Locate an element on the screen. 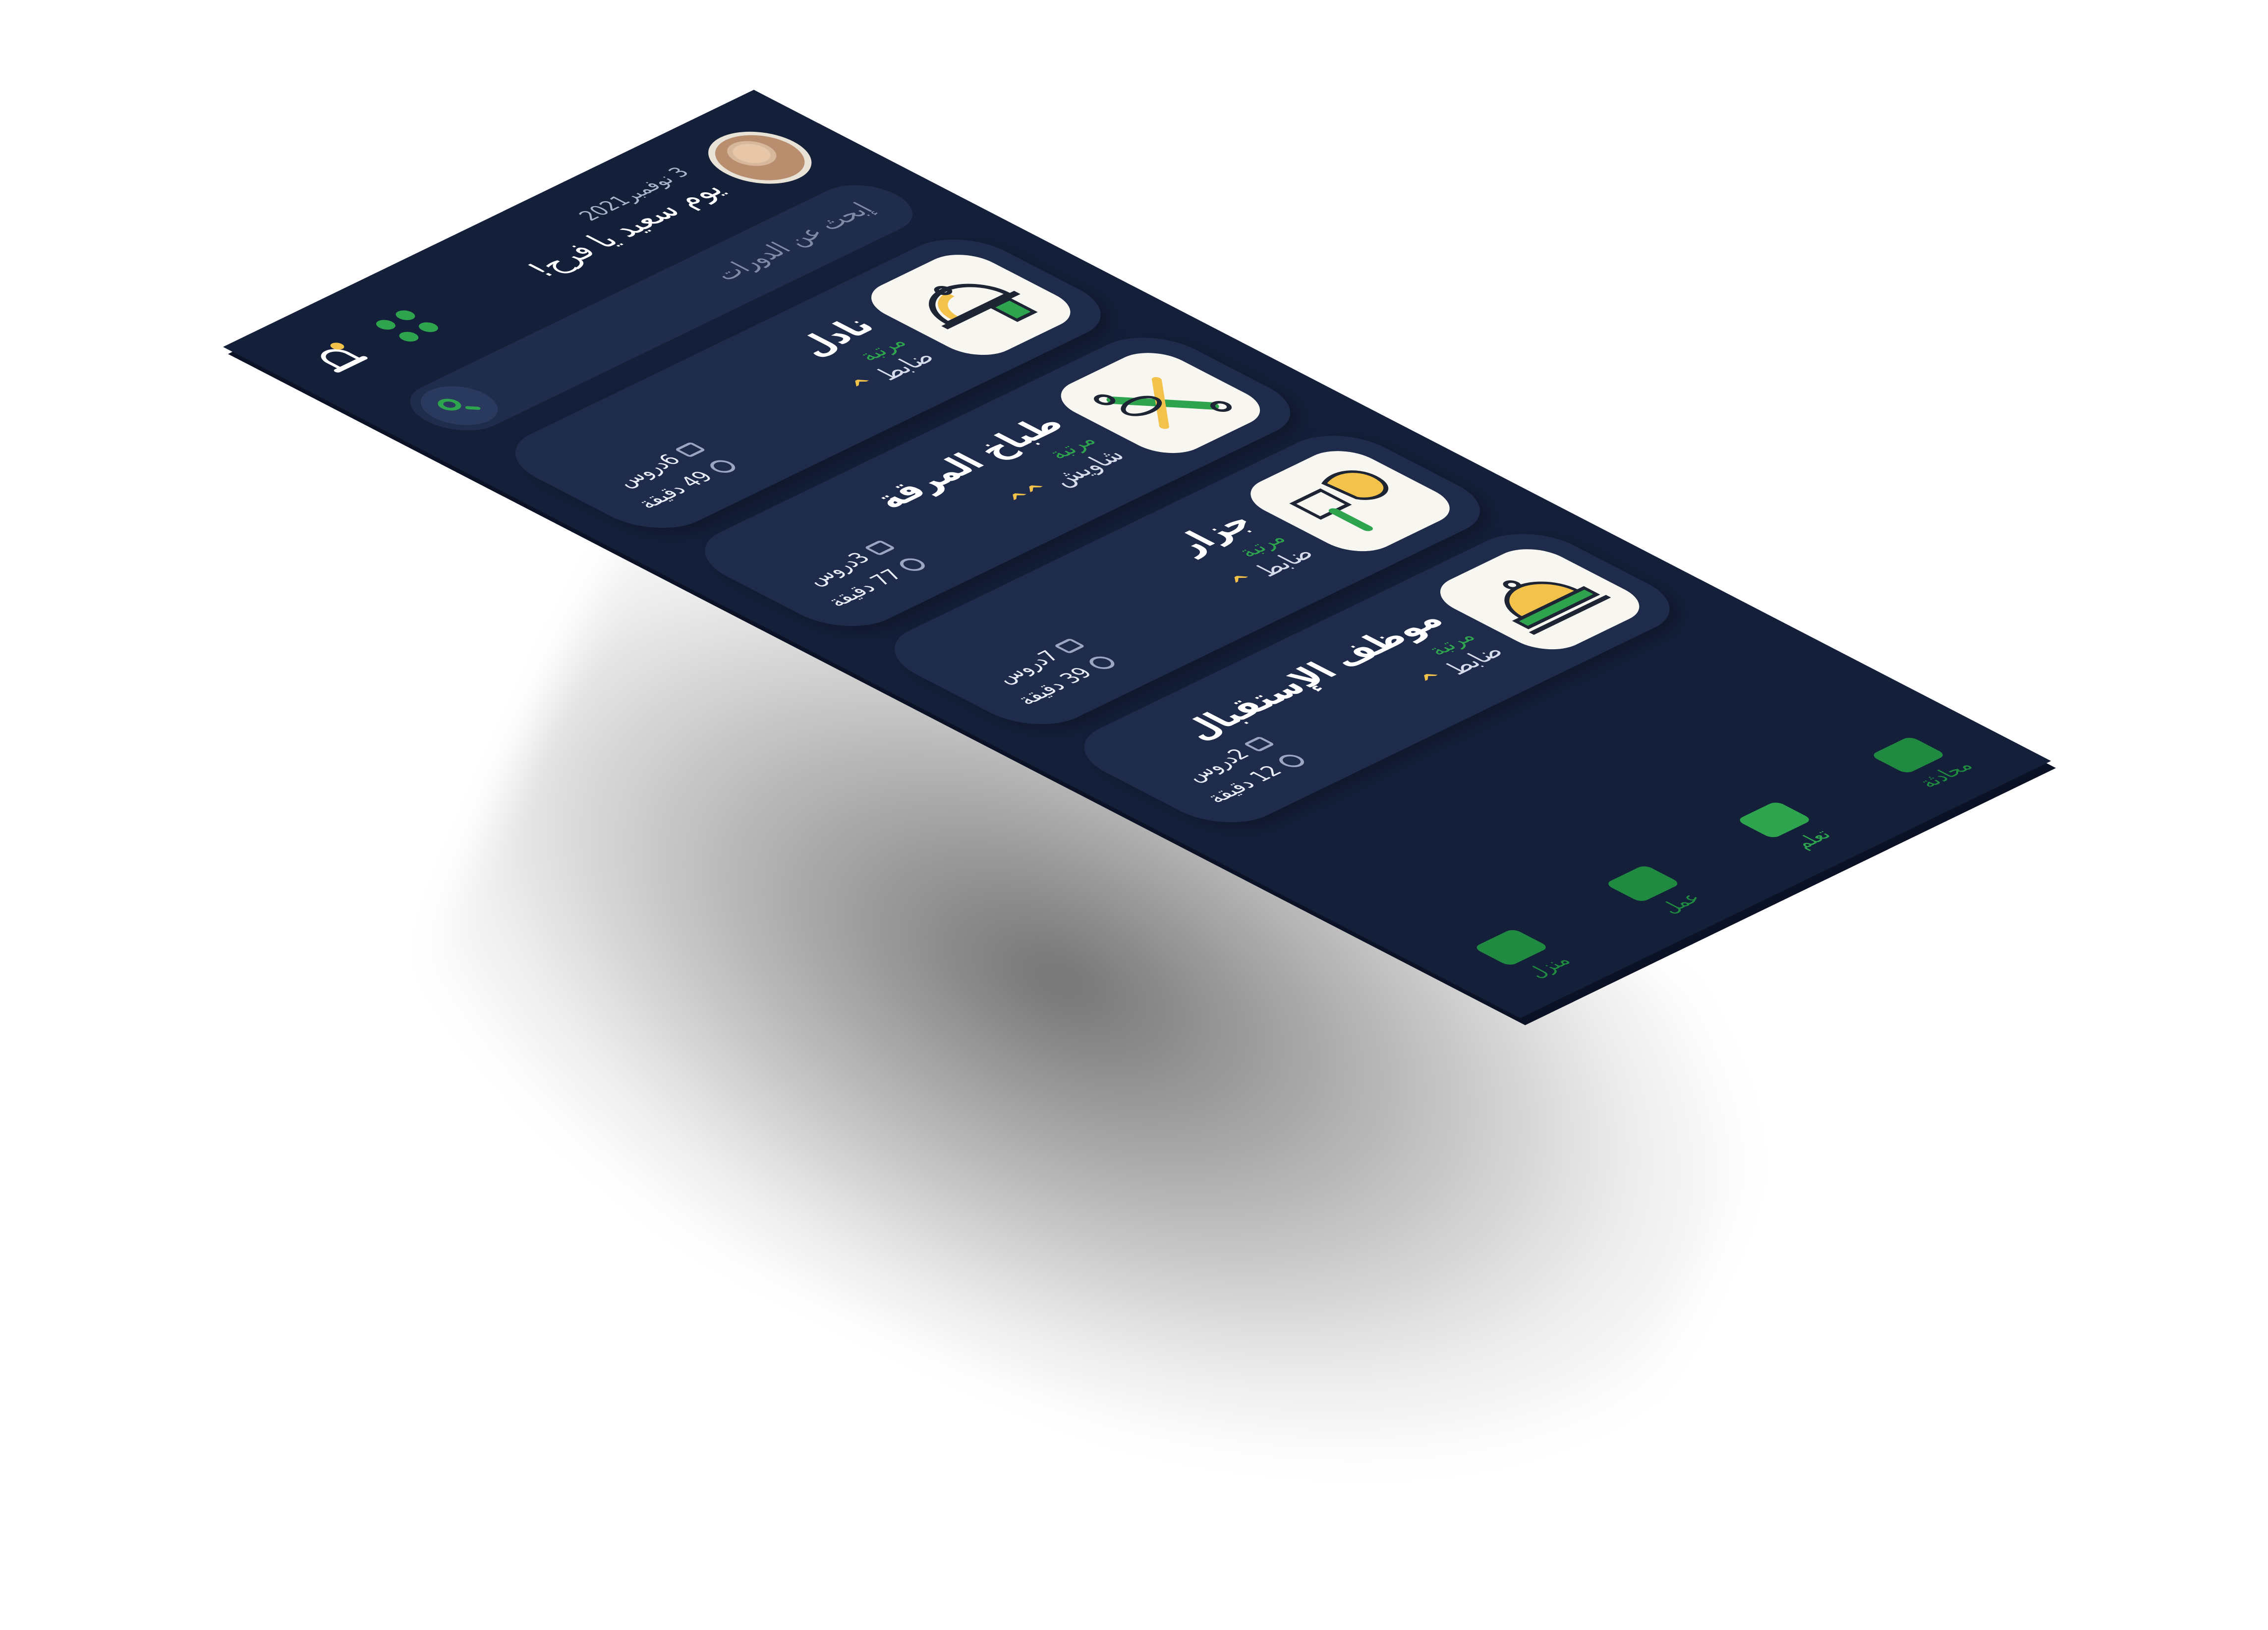 This screenshot has width=2268, height=1630. notification-bell-icon is located at coordinates (340, 358).